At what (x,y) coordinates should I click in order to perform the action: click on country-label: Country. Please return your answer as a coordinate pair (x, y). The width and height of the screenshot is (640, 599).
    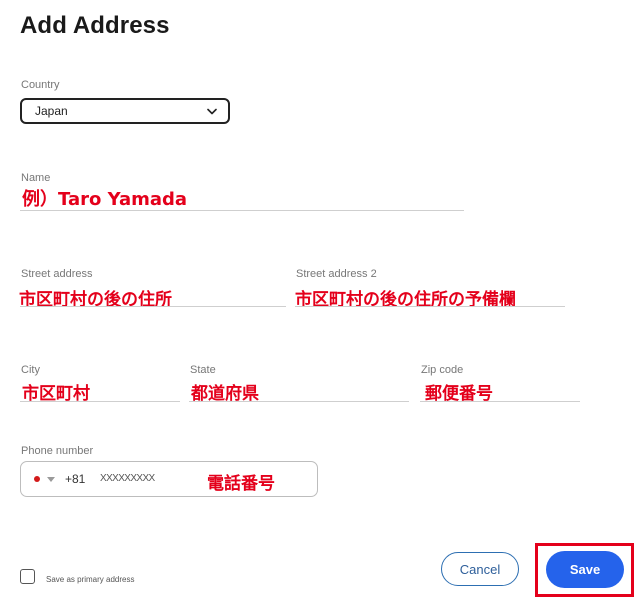
    Looking at the image, I should click on (40, 85).